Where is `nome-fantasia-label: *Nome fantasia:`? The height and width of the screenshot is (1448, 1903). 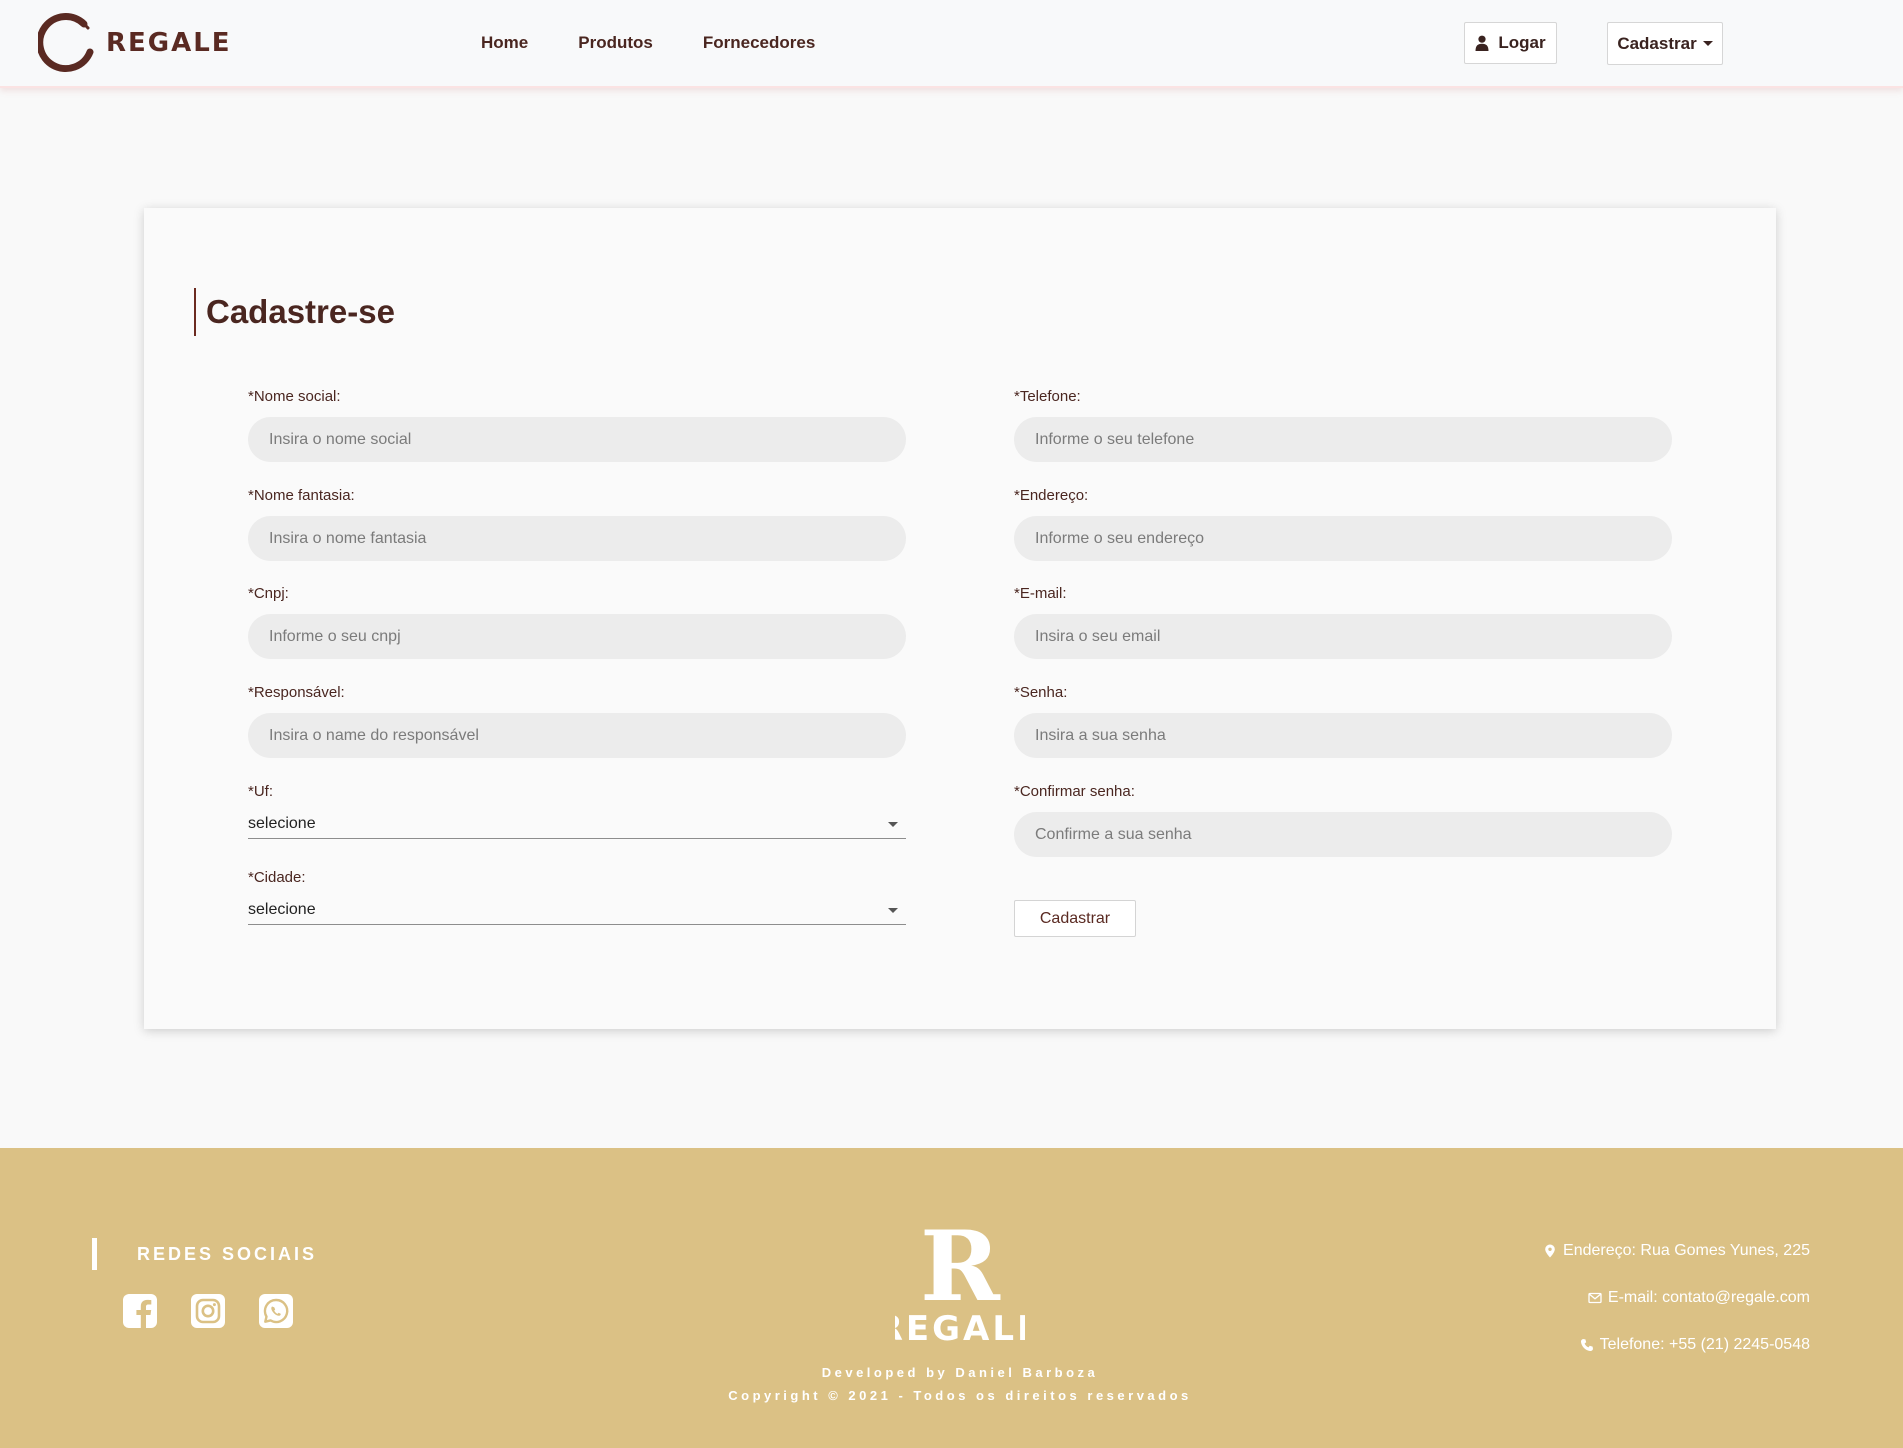
nome-fantasia-label: *Nome fantasia: is located at coordinates (301, 495).